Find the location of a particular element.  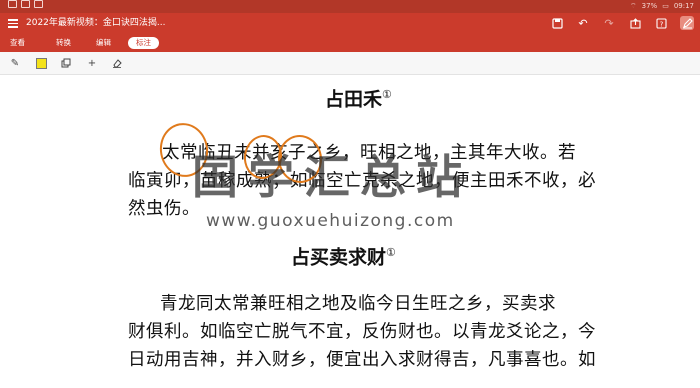

title-actions: ↶ ↷ ? is located at coordinates (622, 23).